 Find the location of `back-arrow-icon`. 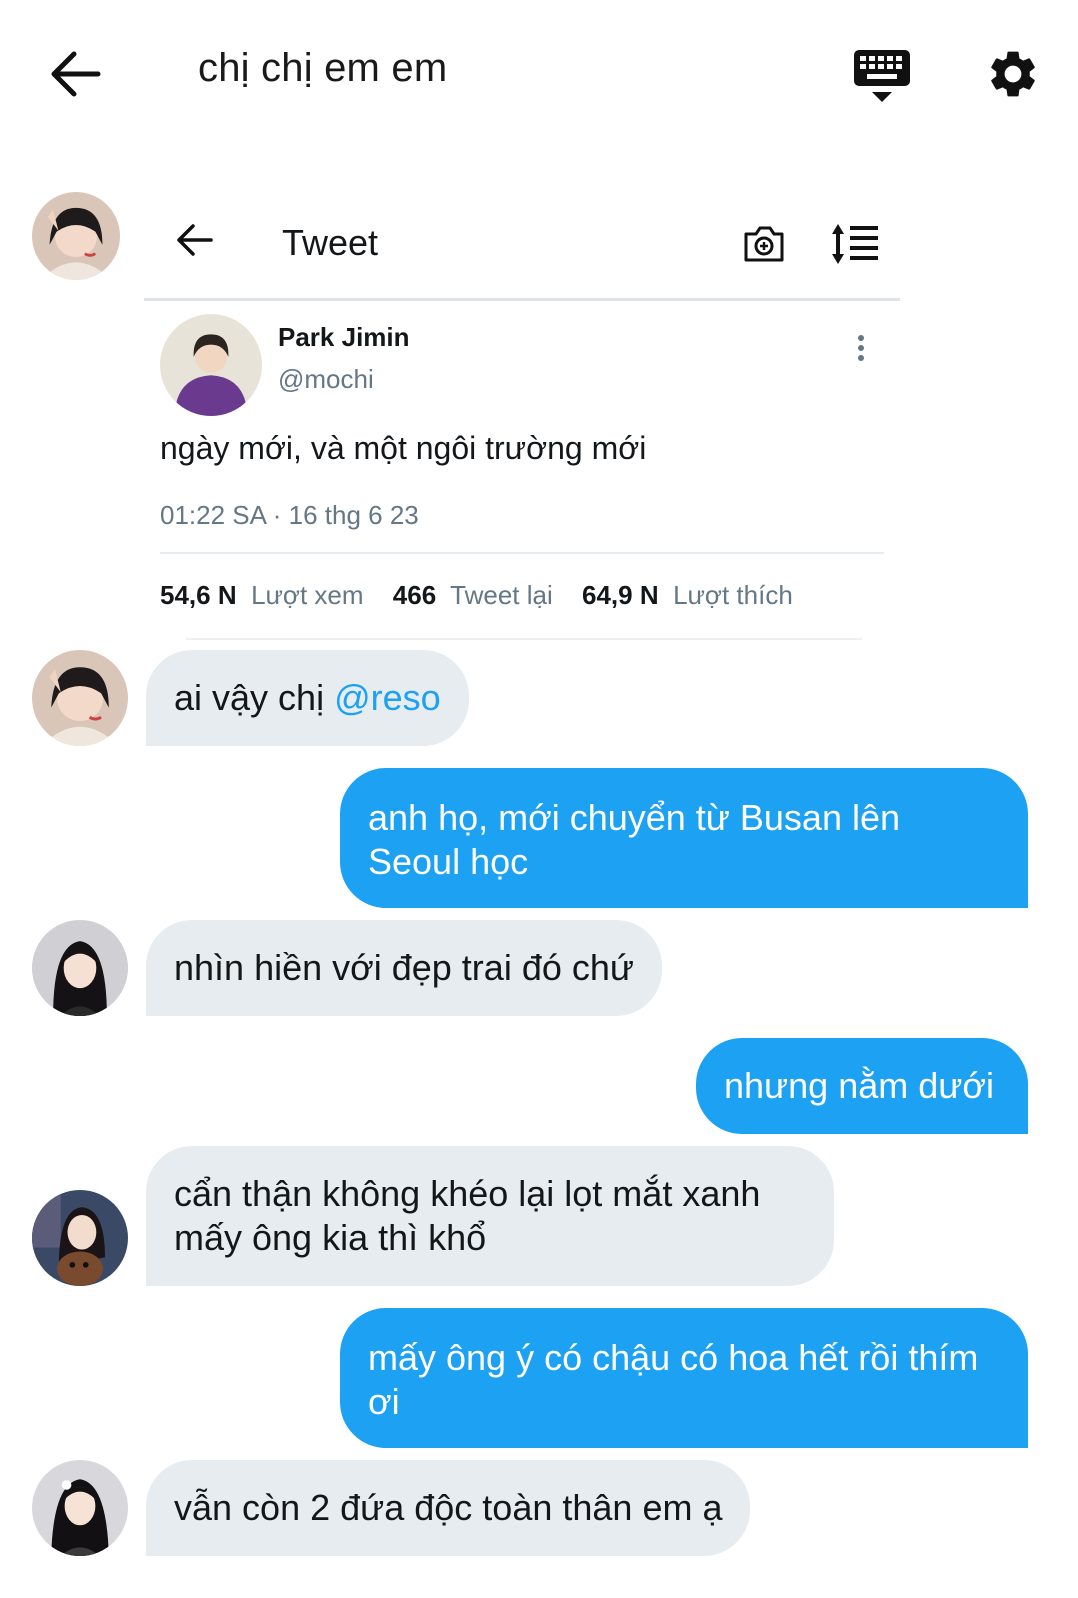

back-arrow-icon is located at coordinates (75, 74).